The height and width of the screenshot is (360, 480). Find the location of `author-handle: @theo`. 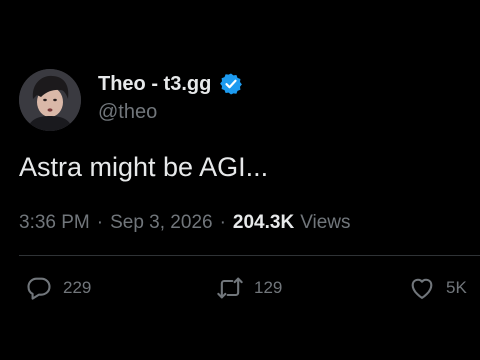

author-handle: @theo is located at coordinates (127, 112).